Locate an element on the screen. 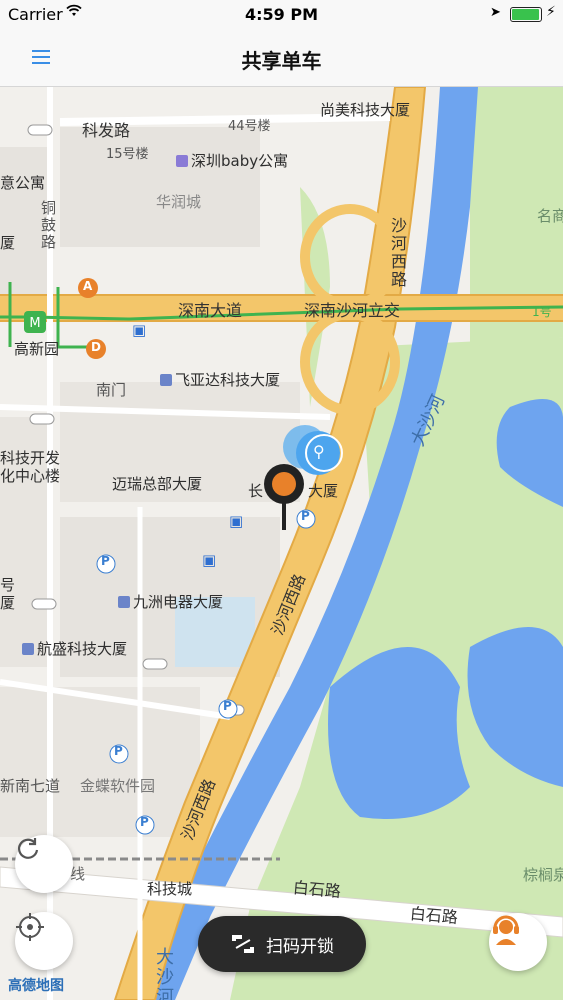  status-bar: Carrier 4:59 PM ➤ ⚡ is located at coordinates (281, 15).